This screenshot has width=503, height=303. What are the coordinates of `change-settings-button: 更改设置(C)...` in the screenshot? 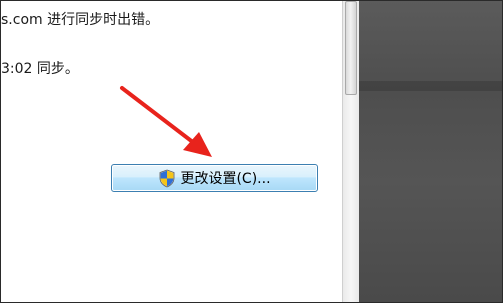 It's located at (214, 178).